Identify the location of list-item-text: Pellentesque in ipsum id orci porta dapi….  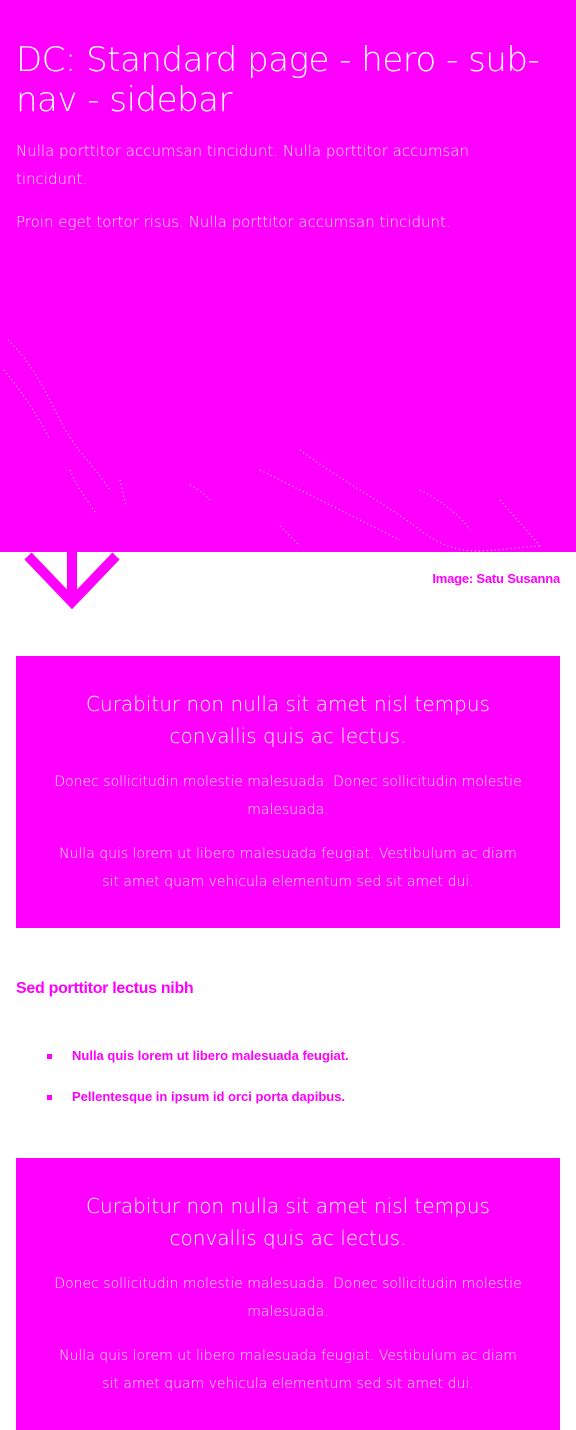
(209, 1096).